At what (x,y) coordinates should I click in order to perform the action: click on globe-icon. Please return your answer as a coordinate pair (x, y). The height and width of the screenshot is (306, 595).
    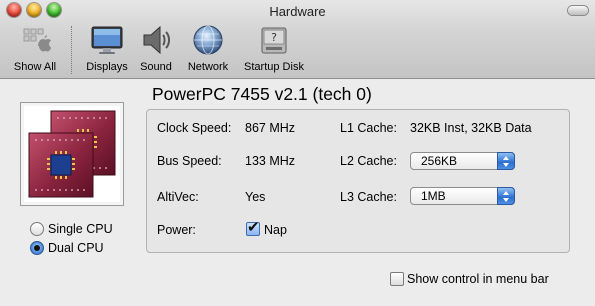
    Looking at the image, I should click on (208, 40).